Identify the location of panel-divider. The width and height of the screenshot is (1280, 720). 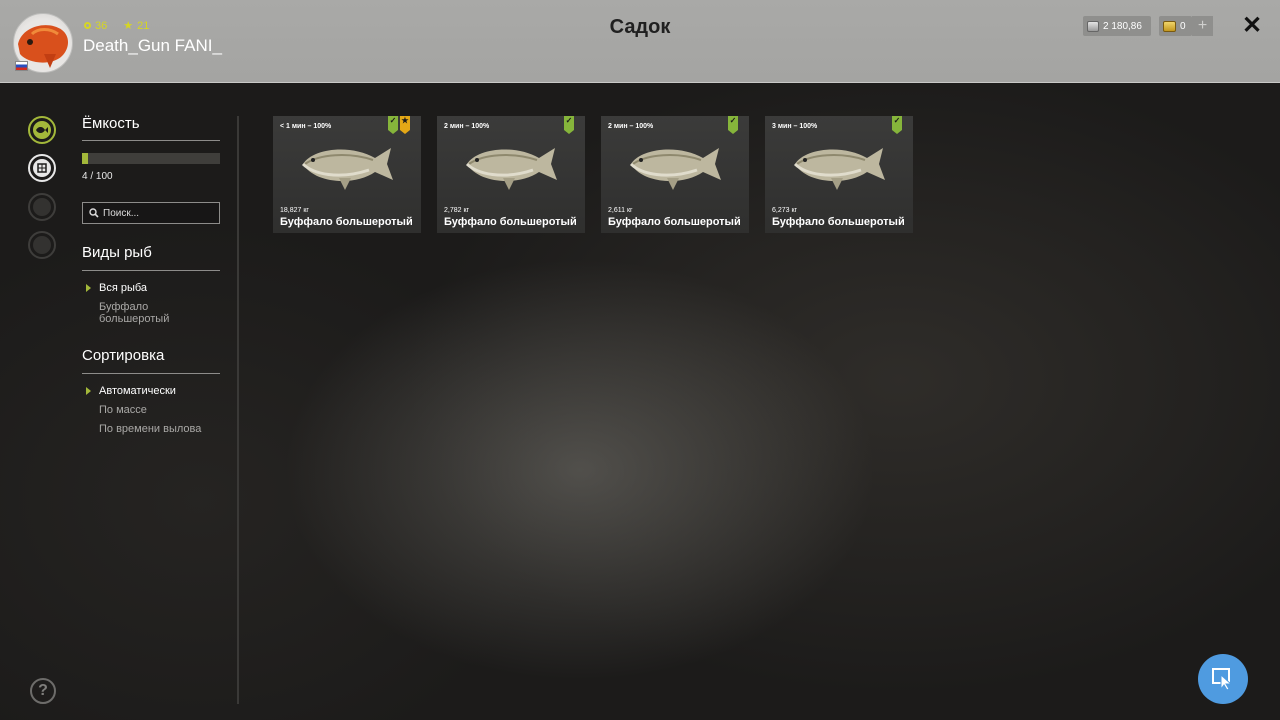
(238, 410).